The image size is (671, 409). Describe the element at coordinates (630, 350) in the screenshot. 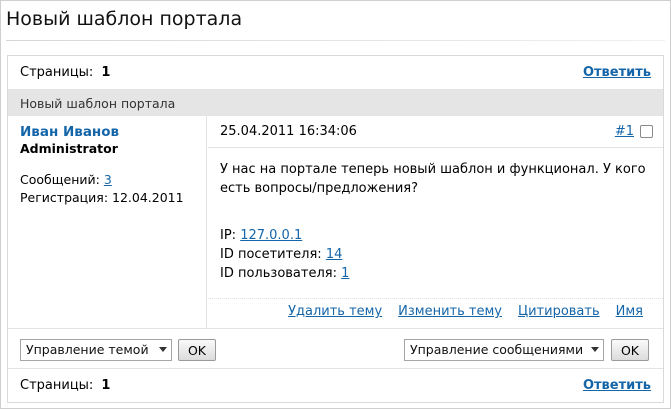

I see `messages-ok-button: OK` at that location.